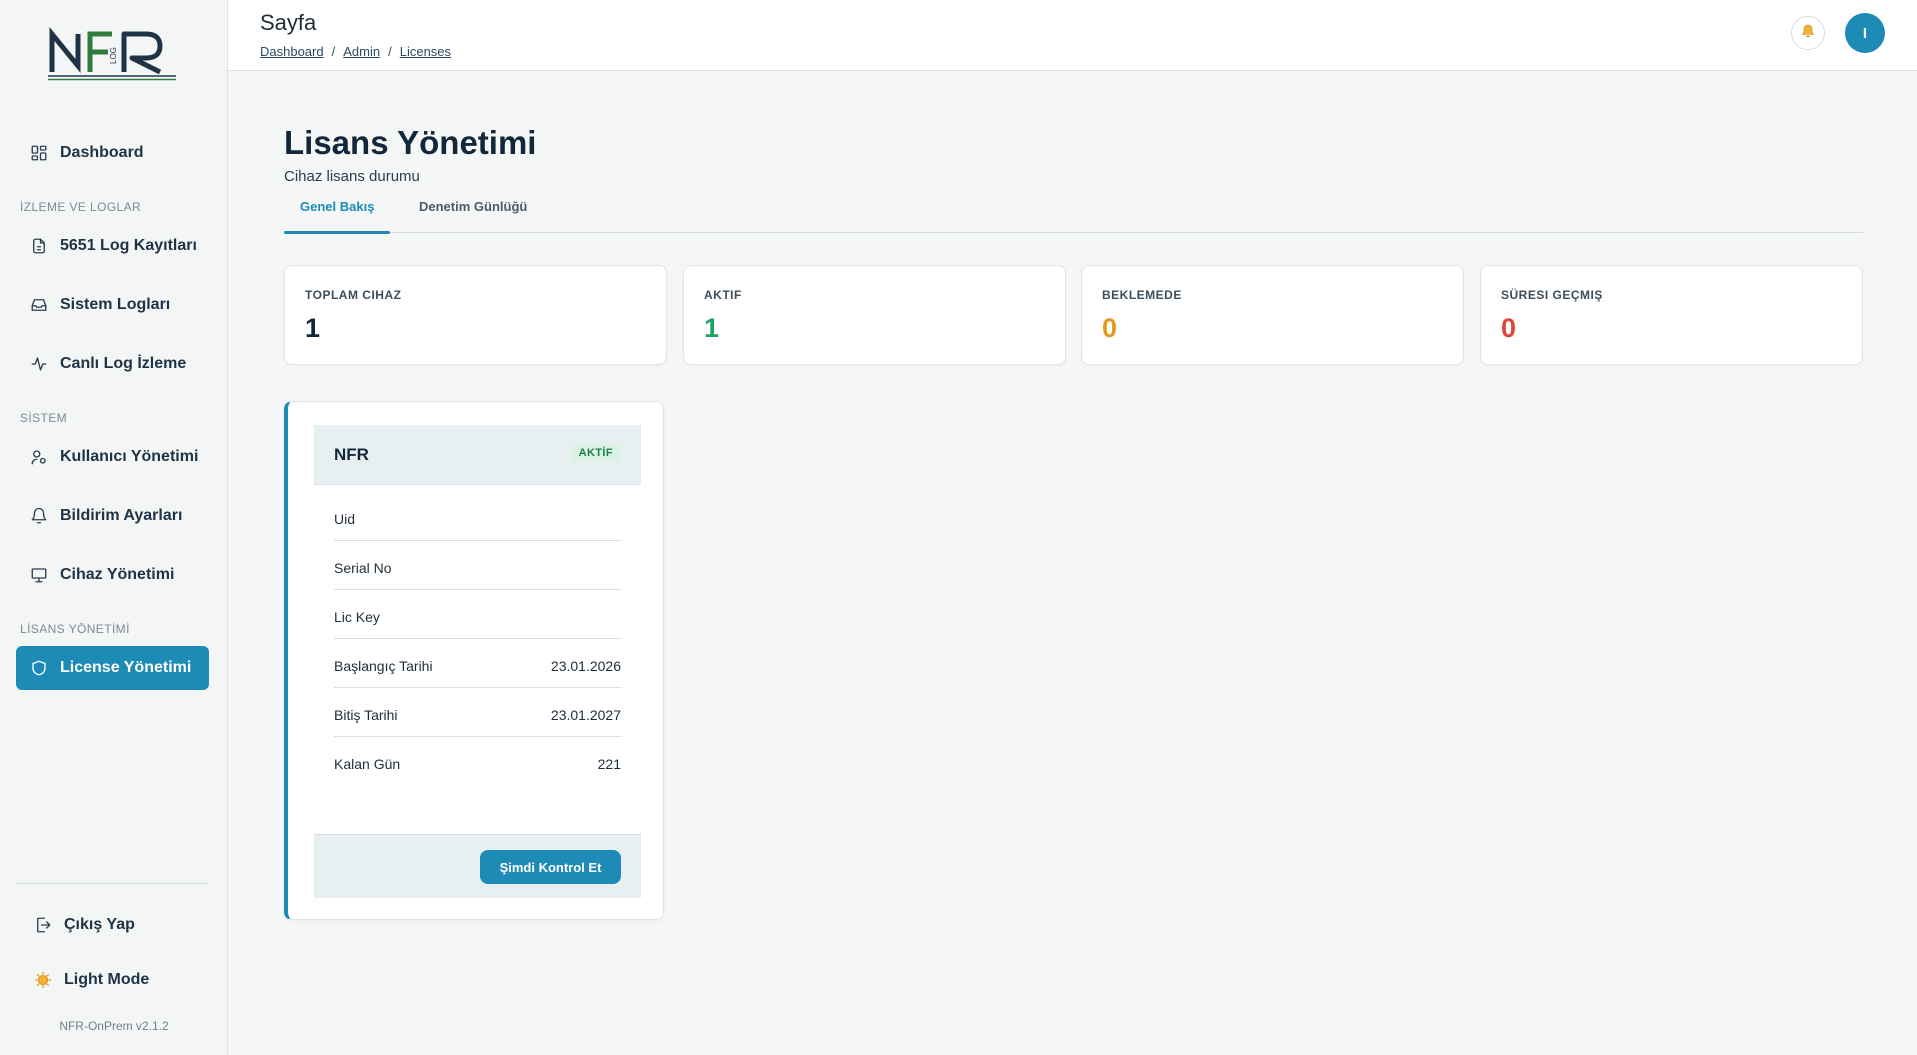  I want to click on app-version: NFR-OnPrem v2.1.2, so click(114, 1026).